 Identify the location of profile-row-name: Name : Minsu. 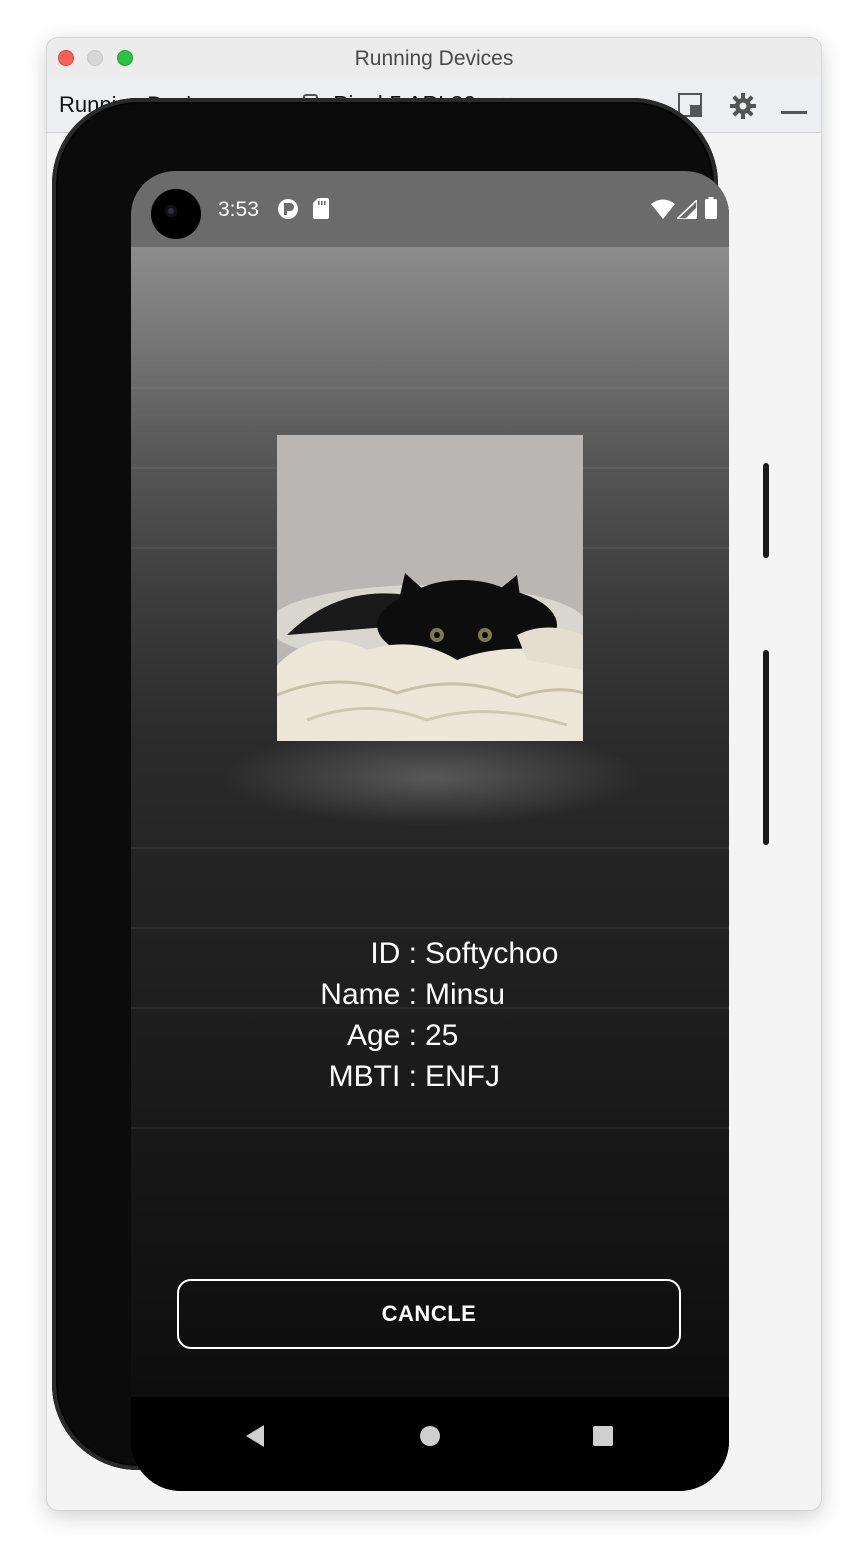
(430, 998).